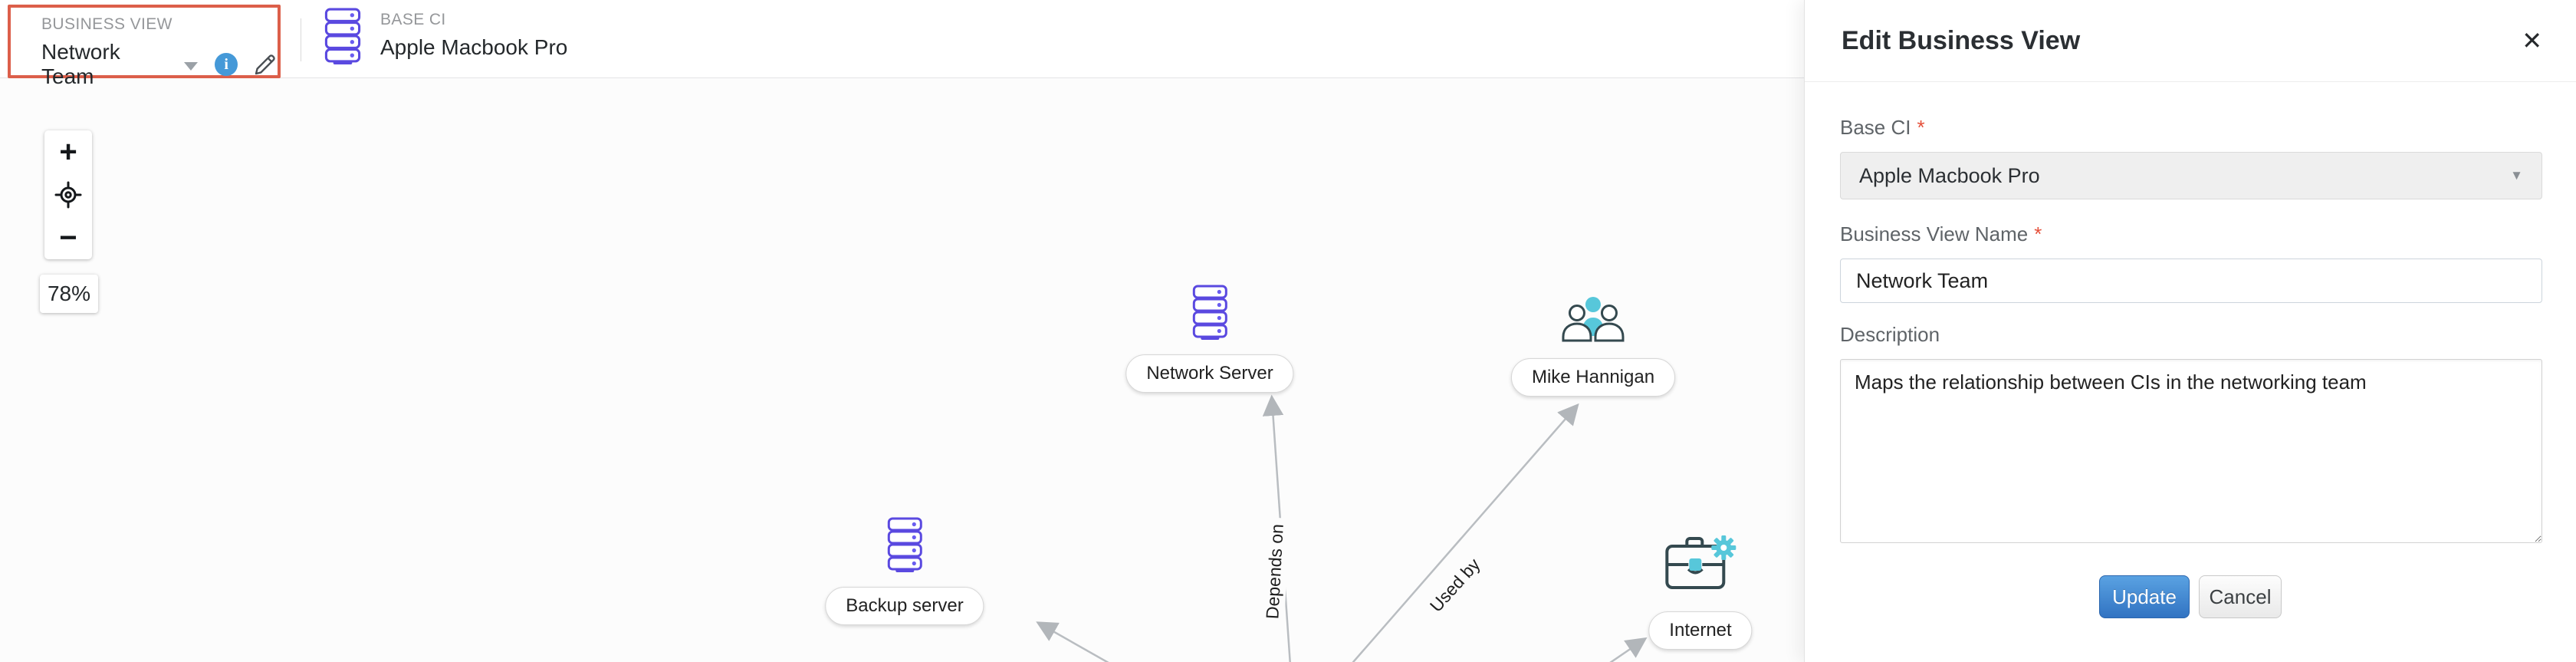  Describe the element at coordinates (2320, 596) in the screenshot. I see `panel-actions: Update Cancel` at that location.